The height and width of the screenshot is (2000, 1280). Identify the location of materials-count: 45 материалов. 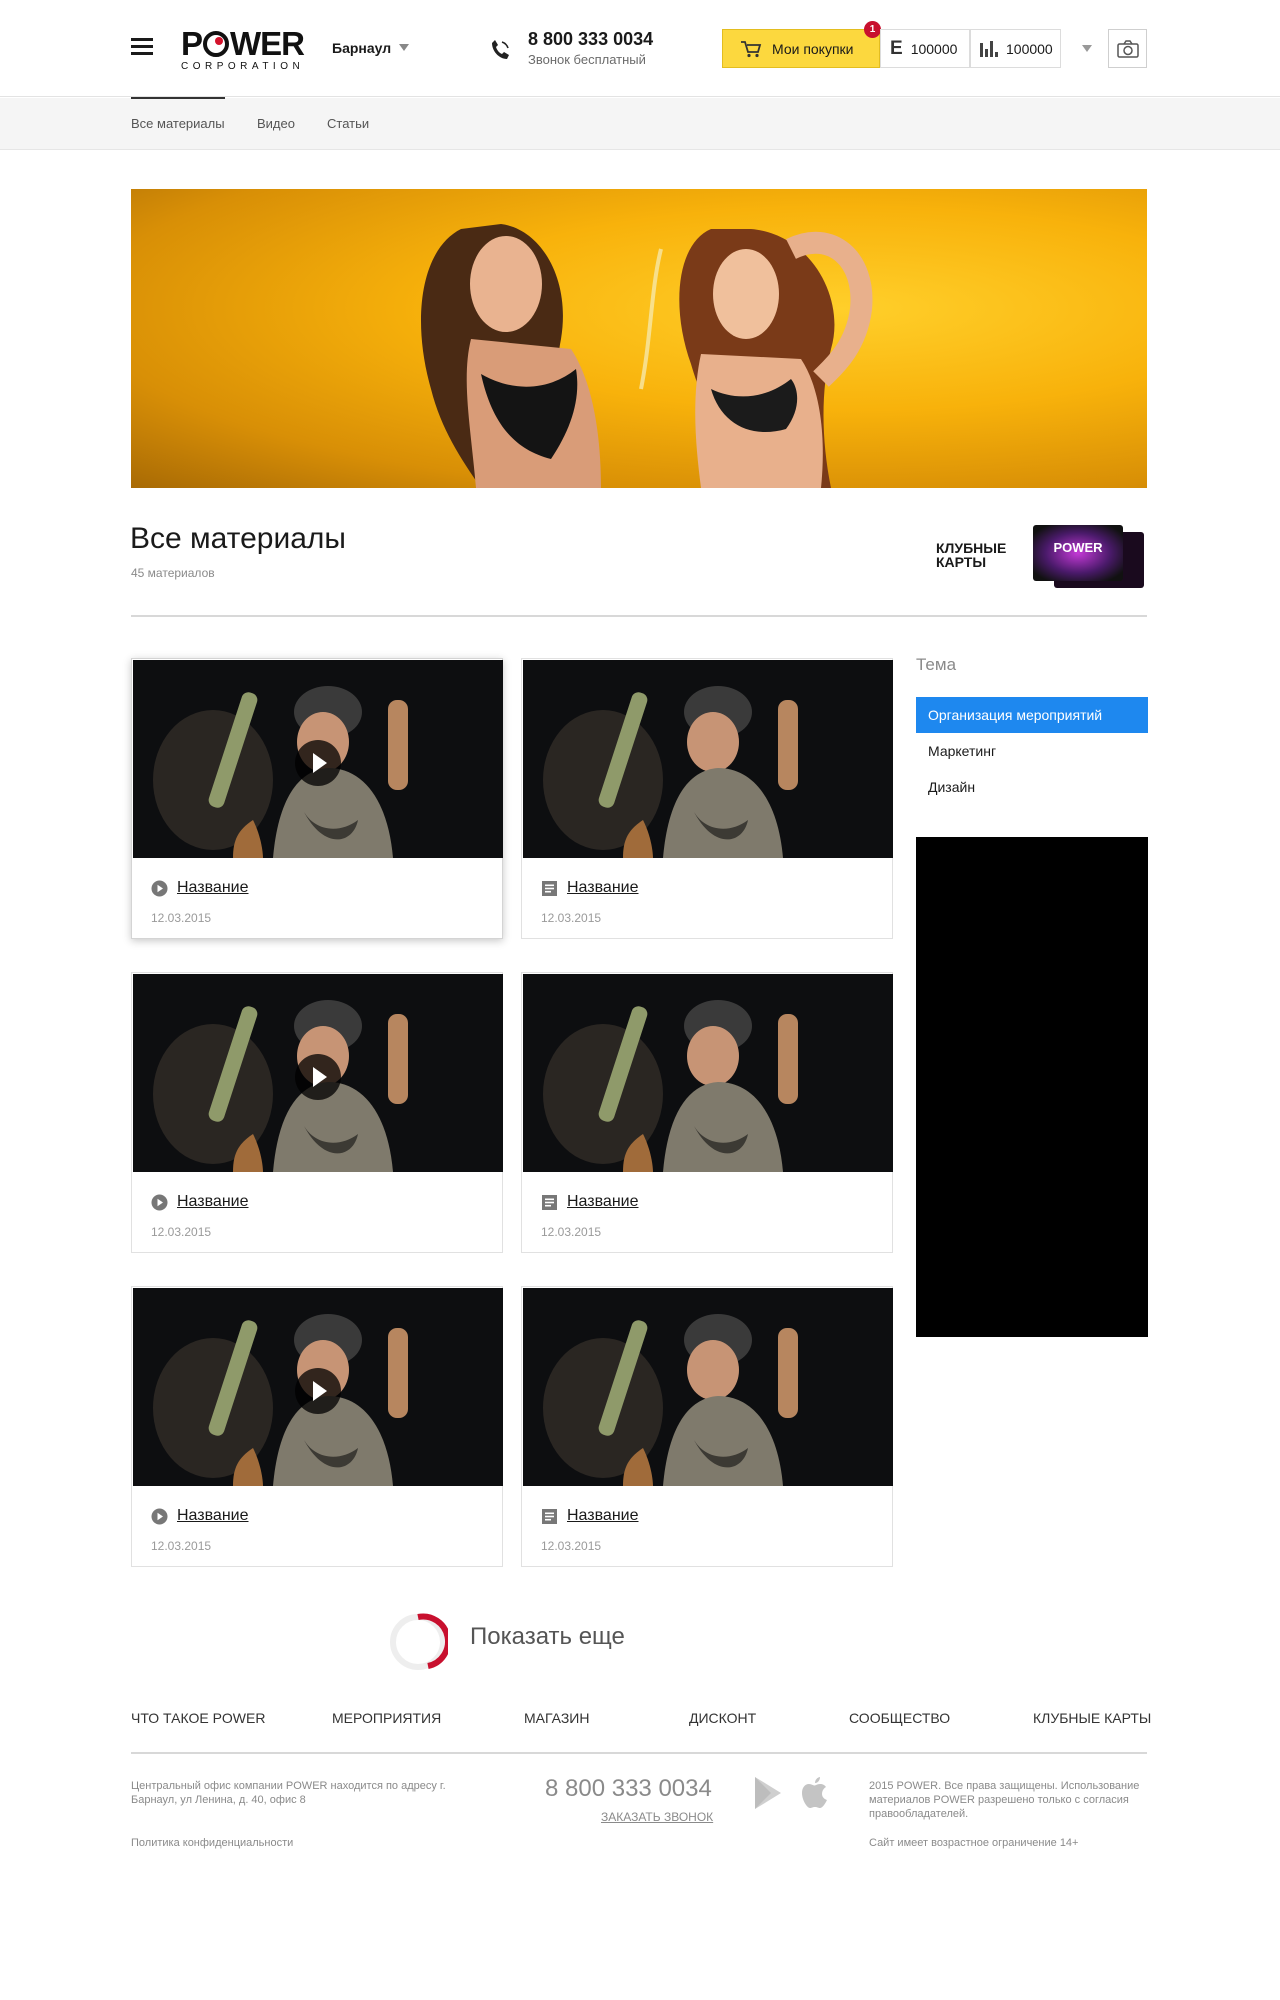
(173, 573).